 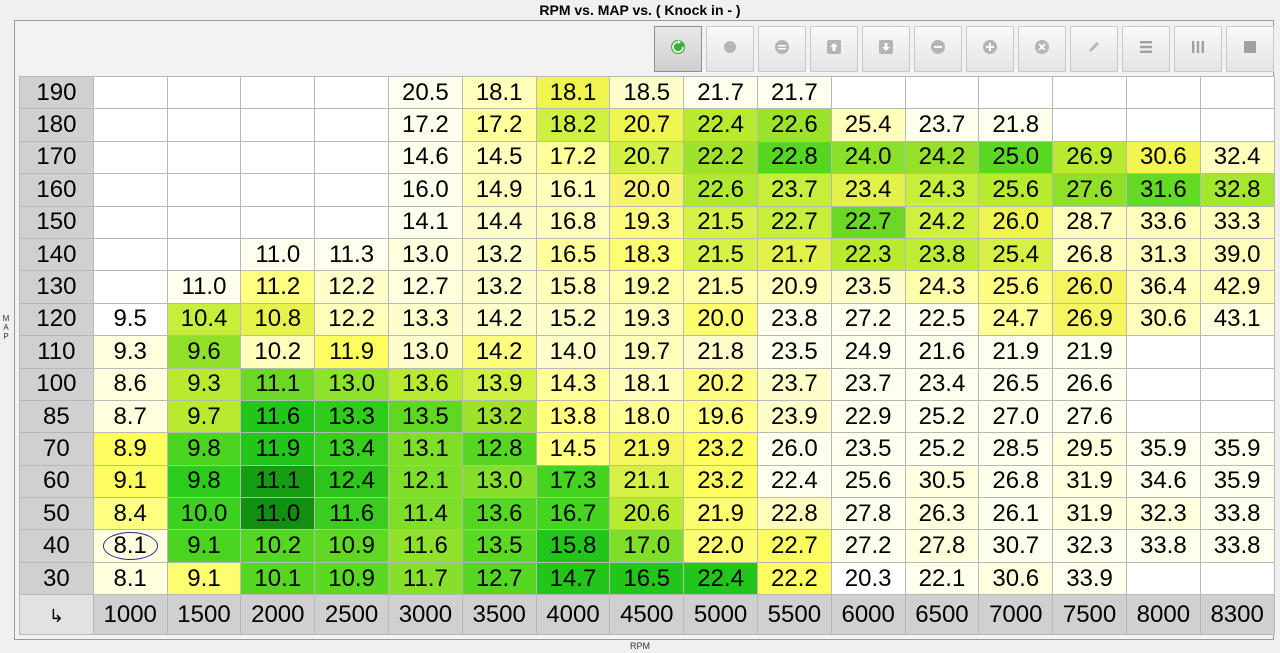 What do you see at coordinates (720, 190) in the screenshot?
I see `table-cell: 22.6` at bounding box center [720, 190].